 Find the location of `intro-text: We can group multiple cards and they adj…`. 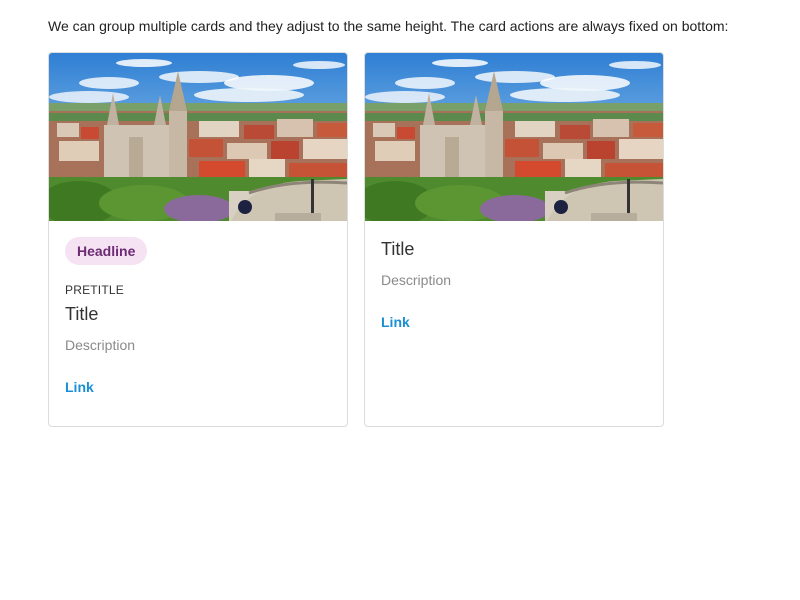

intro-text: We can group multiple cards and they adj… is located at coordinates (388, 26).